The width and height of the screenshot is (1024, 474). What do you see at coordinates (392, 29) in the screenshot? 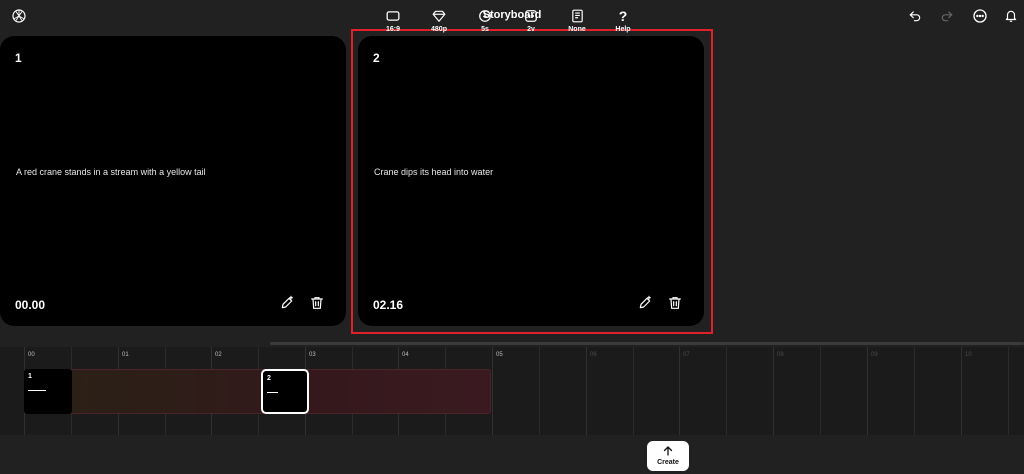
I see `tool-label: 16:9` at bounding box center [392, 29].